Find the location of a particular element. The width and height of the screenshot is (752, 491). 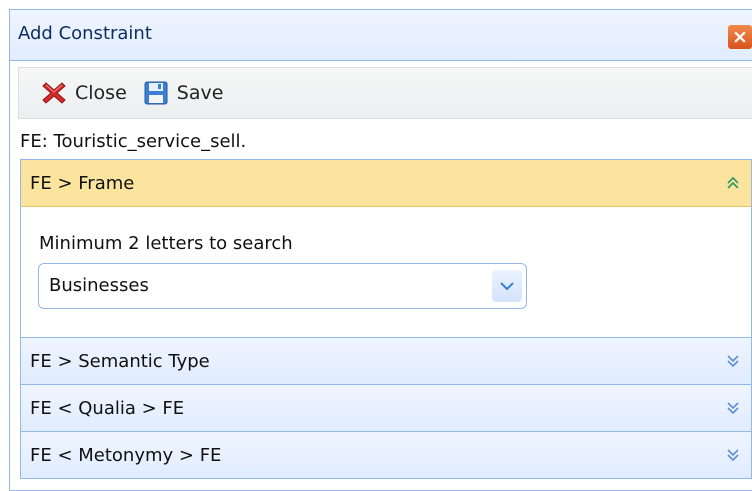

accordion-header-title: FE > Semantic Type is located at coordinates (120, 361).